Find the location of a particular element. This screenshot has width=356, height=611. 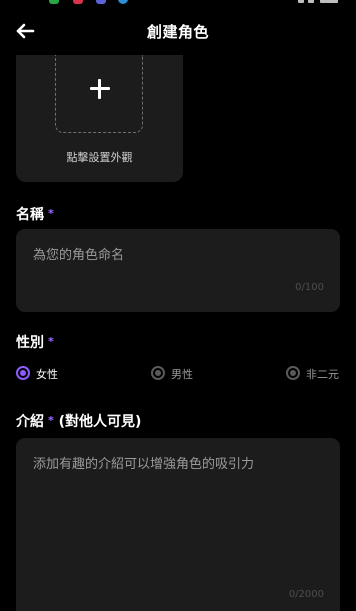

intro-label: 介紹 * (對他人可見) is located at coordinates (78, 421).